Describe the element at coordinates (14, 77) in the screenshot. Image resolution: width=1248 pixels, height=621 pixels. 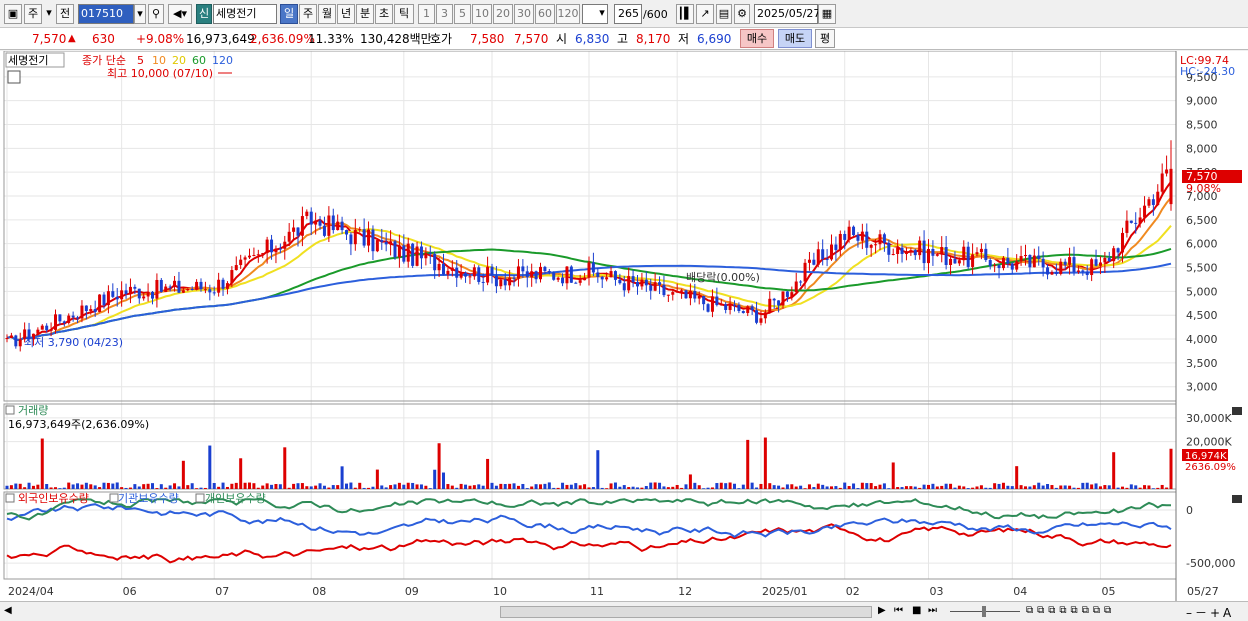
I see `settings-grid-icon` at that location.